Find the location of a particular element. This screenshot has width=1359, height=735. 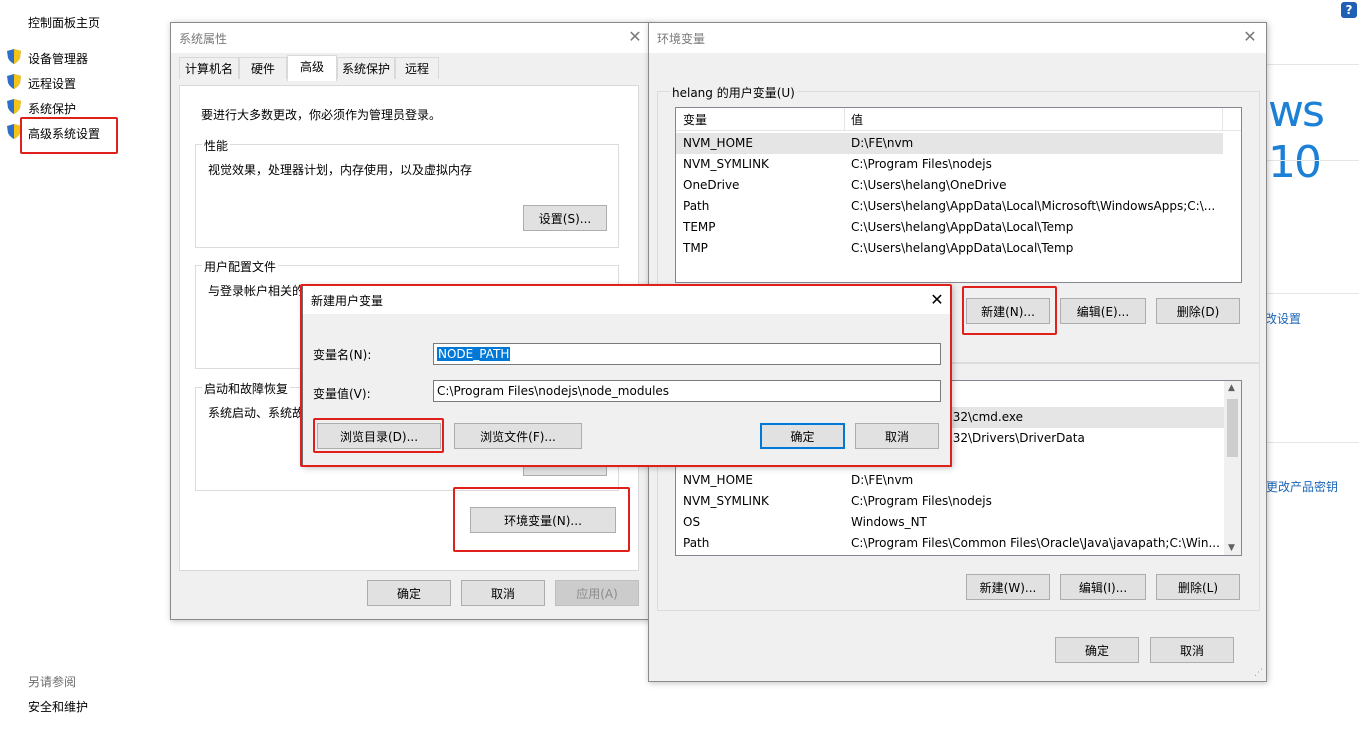

device-manager-link: 设备管理器 is located at coordinates (58, 58).